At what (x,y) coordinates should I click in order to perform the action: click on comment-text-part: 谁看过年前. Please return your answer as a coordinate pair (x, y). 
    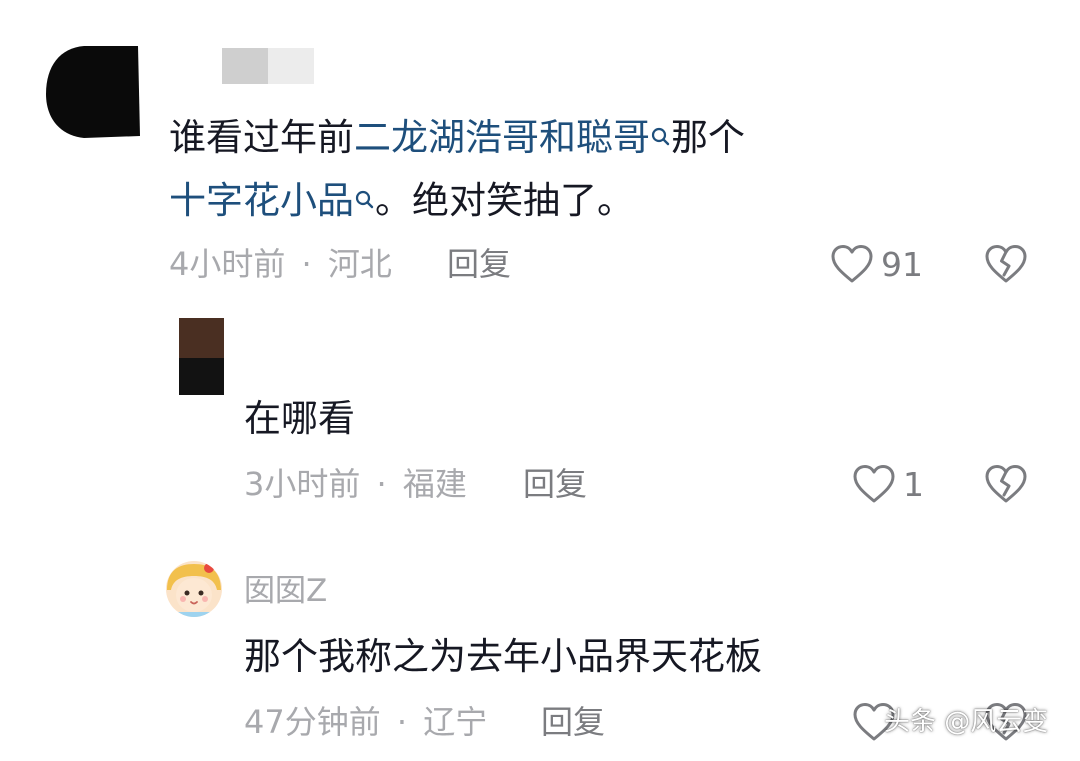
    Looking at the image, I should click on (261, 137).